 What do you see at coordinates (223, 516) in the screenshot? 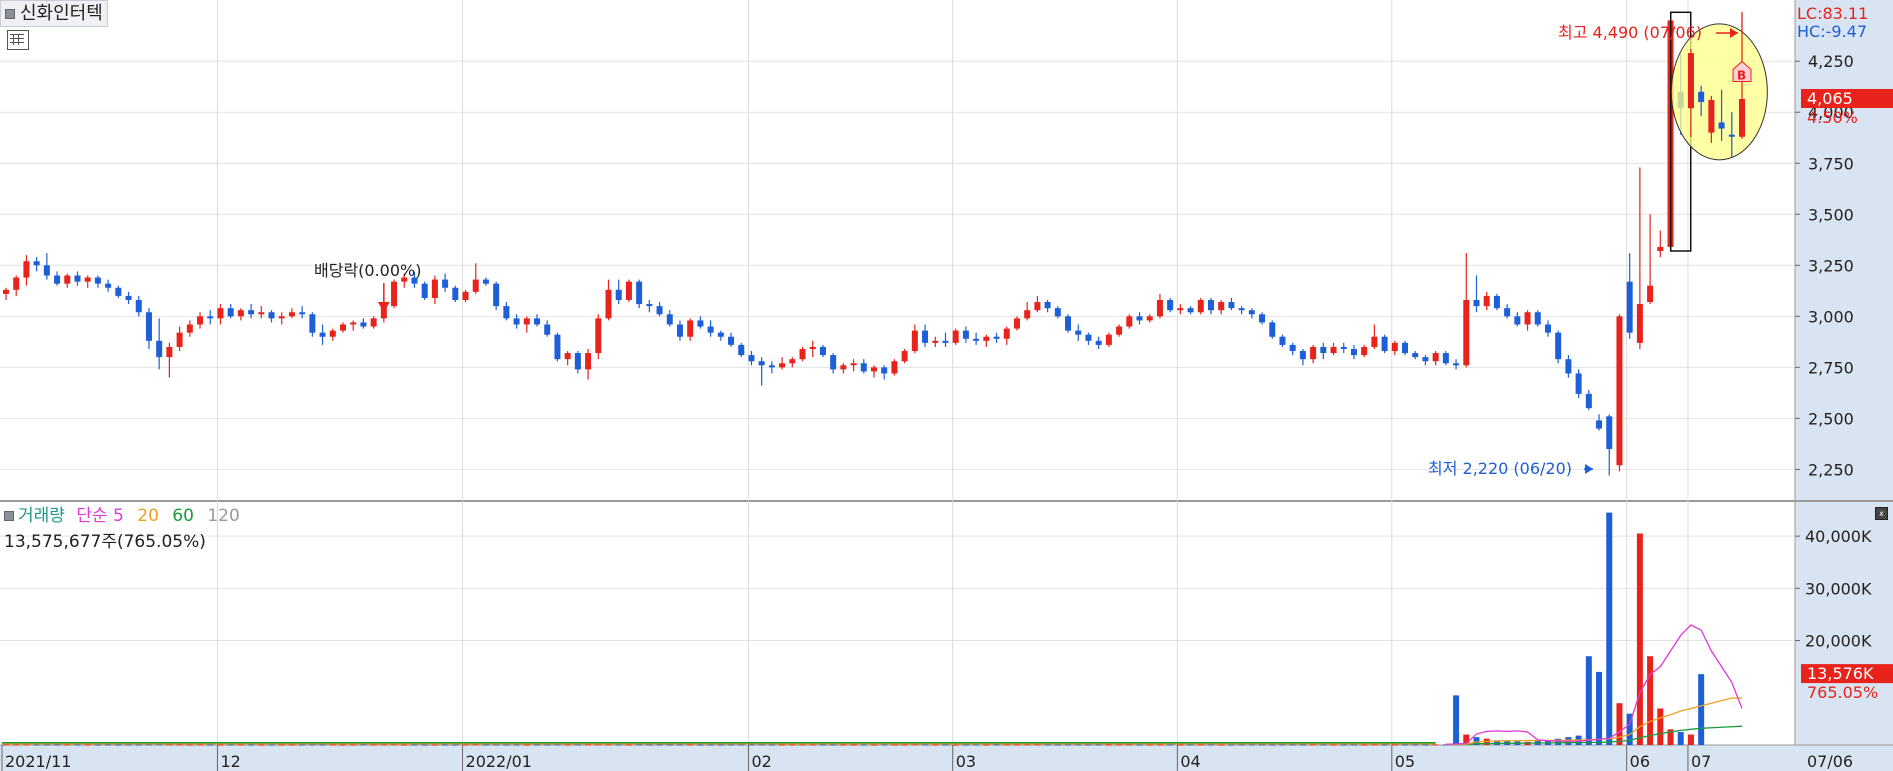
I see `ma120-label: 120` at bounding box center [223, 516].